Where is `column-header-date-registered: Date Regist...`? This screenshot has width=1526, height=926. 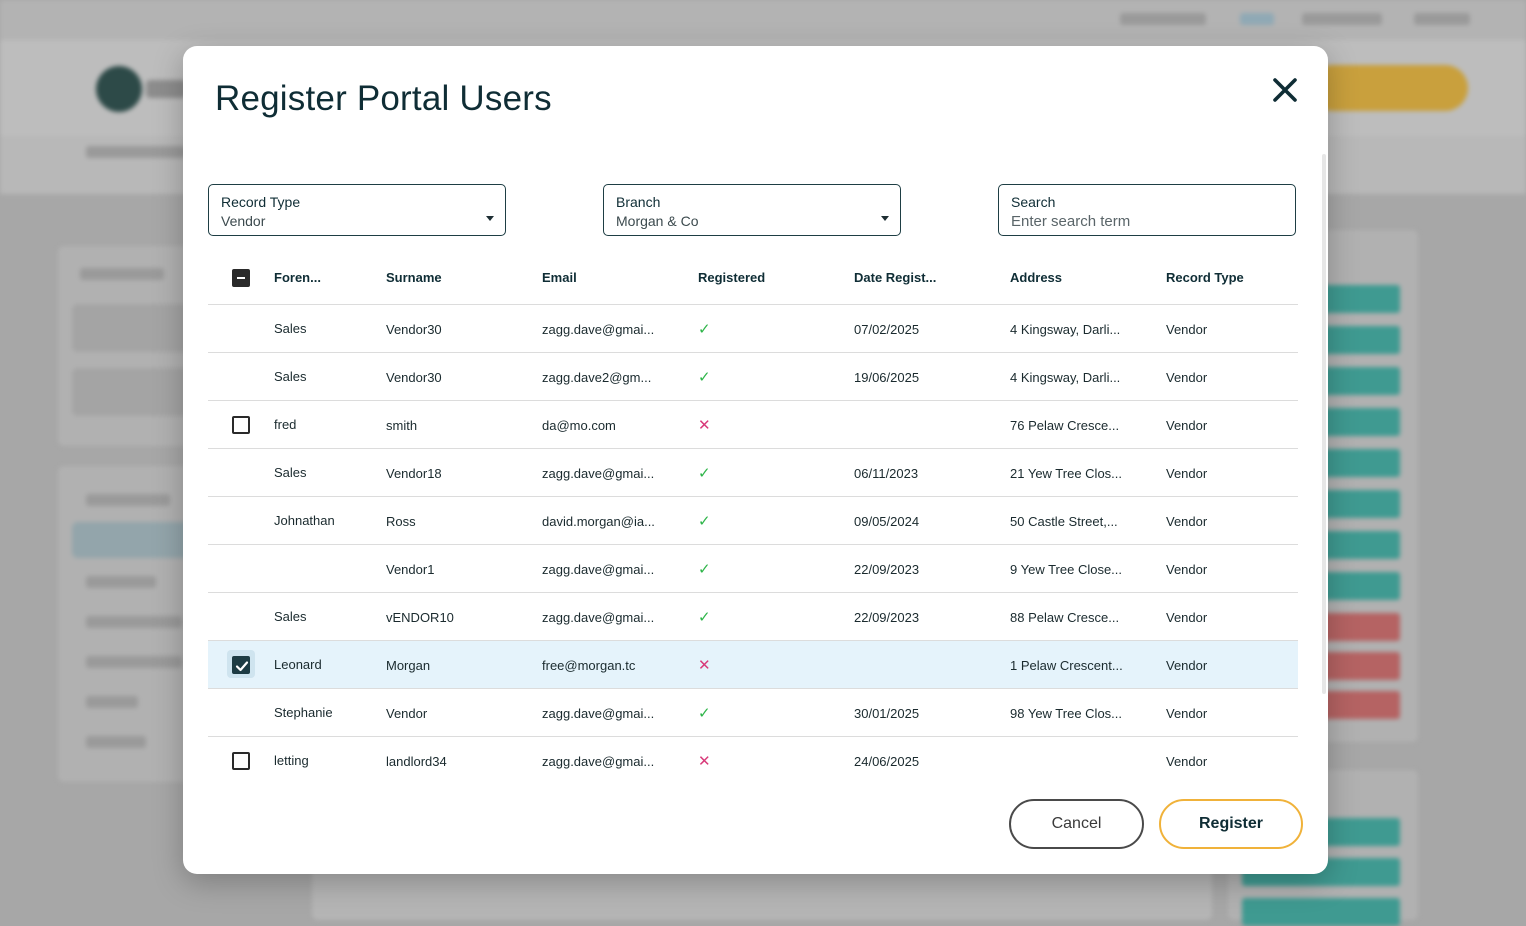
column-header-date-registered: Date Regist... is located at coordinates (895, 277).